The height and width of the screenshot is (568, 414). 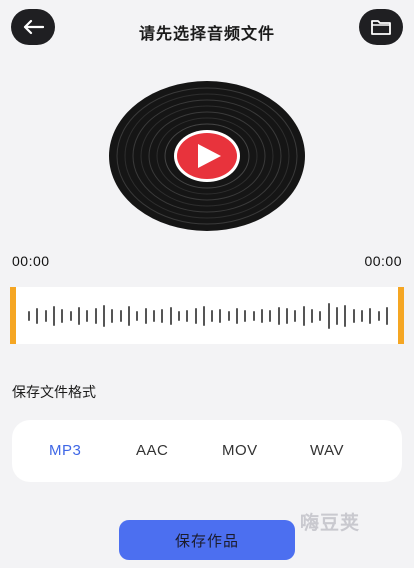 I want to click on vinyl-record-icon, so click(x=207, y=156).